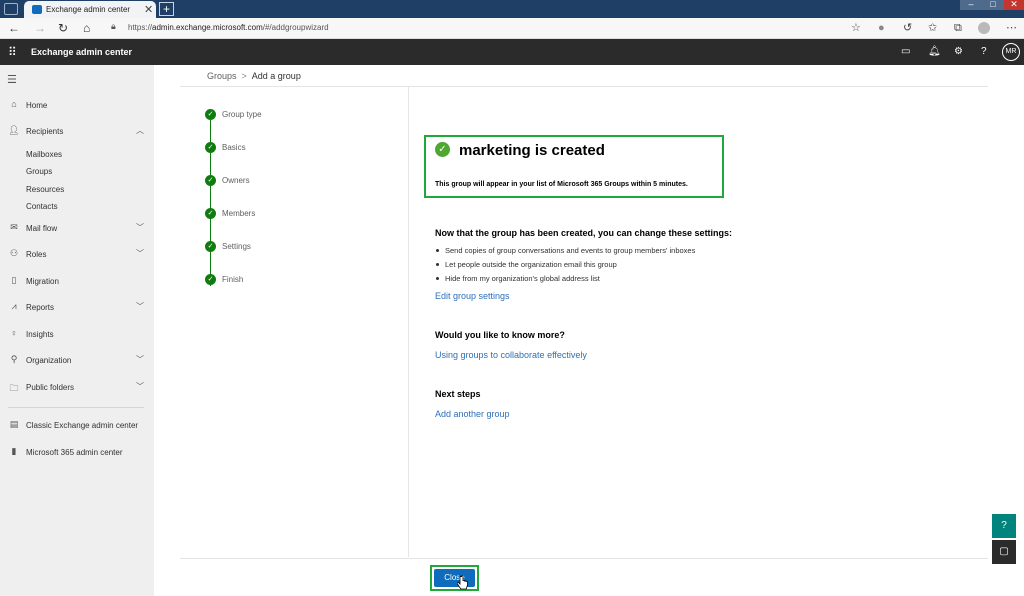  What do you see at coordinates (993, 5) in the screenshot?
I see `maximize-icon: □` at bounding box center [993, 5].